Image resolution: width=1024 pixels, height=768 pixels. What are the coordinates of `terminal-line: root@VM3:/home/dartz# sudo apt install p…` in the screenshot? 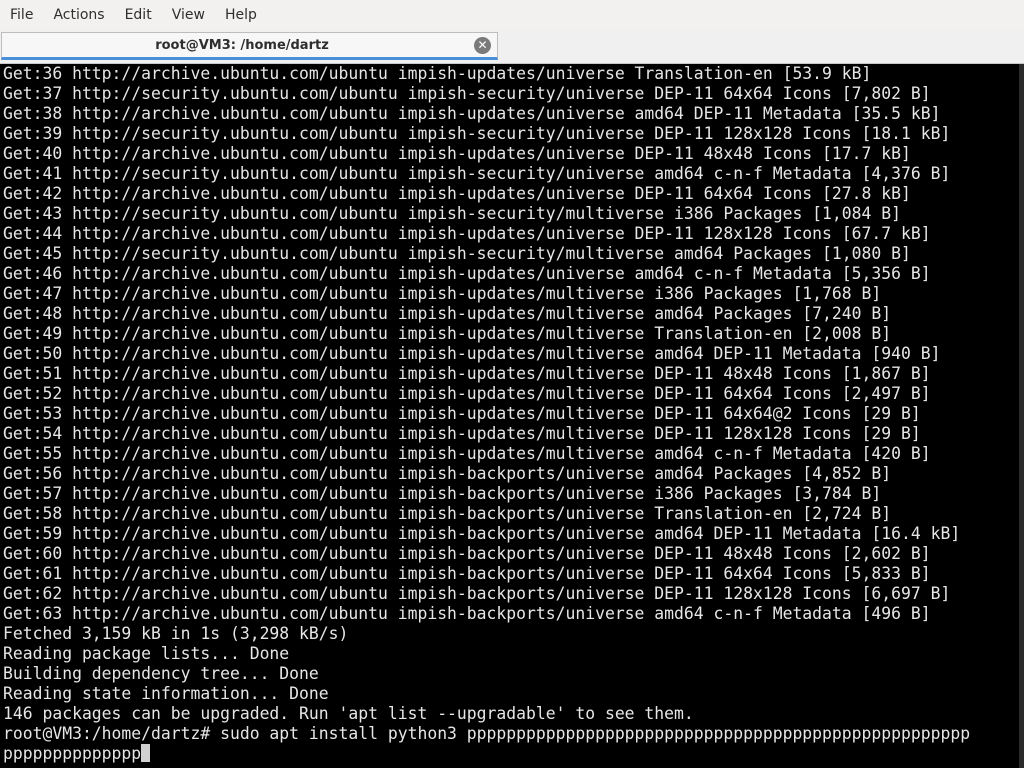 It's located at (487, 733).